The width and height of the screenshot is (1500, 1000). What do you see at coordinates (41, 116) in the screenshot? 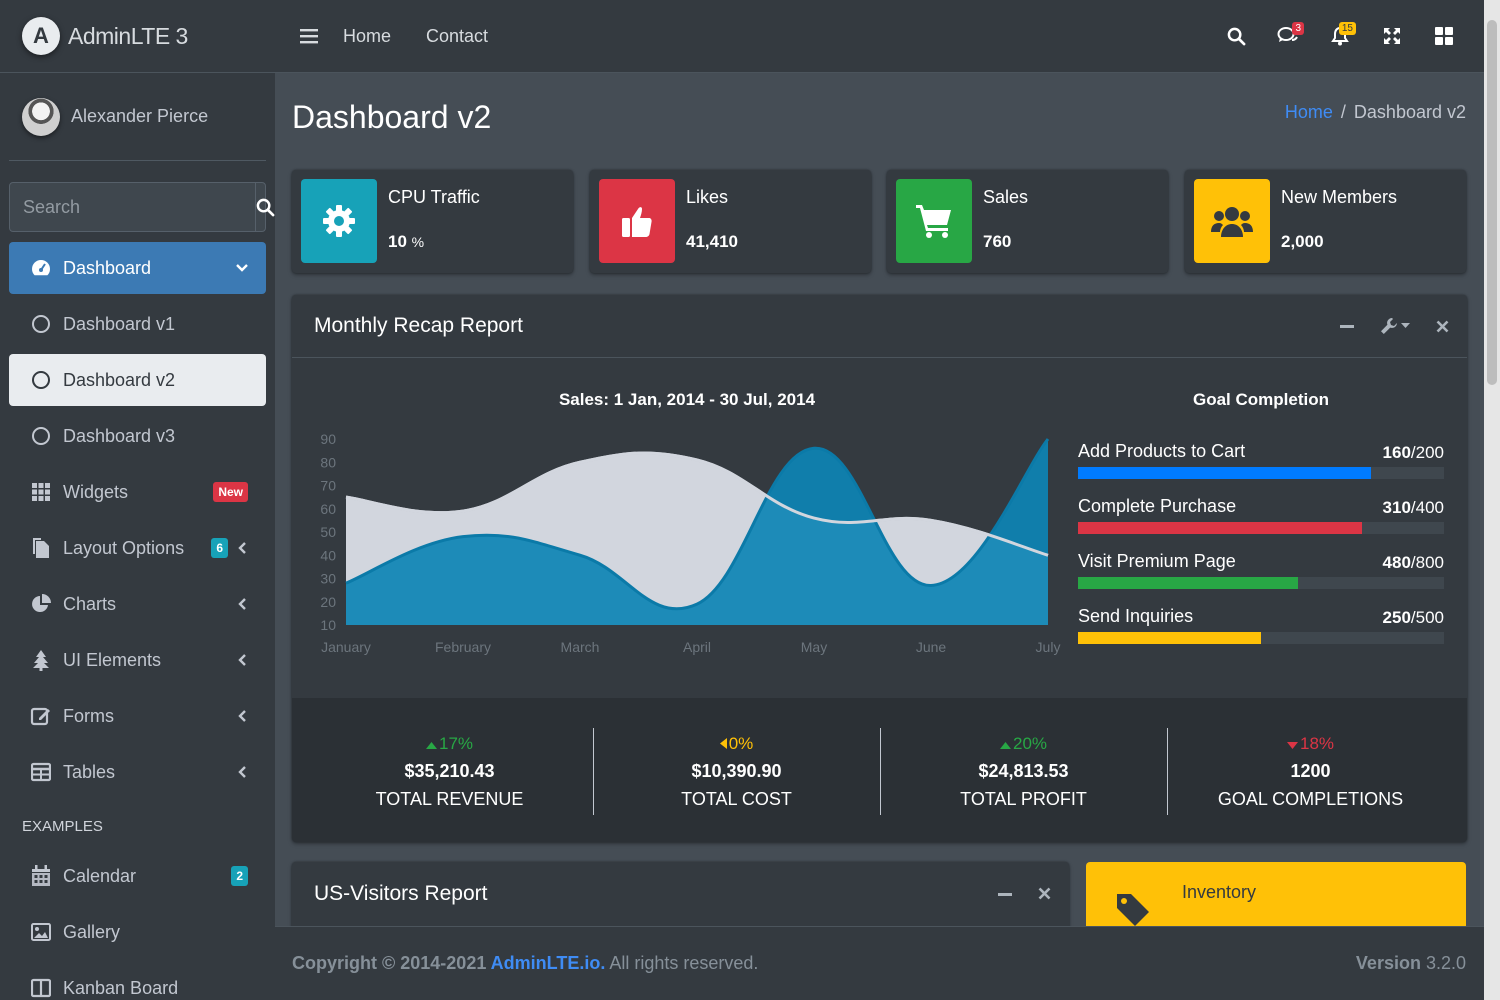
I see `avatar` at bounding box center [41, 116].